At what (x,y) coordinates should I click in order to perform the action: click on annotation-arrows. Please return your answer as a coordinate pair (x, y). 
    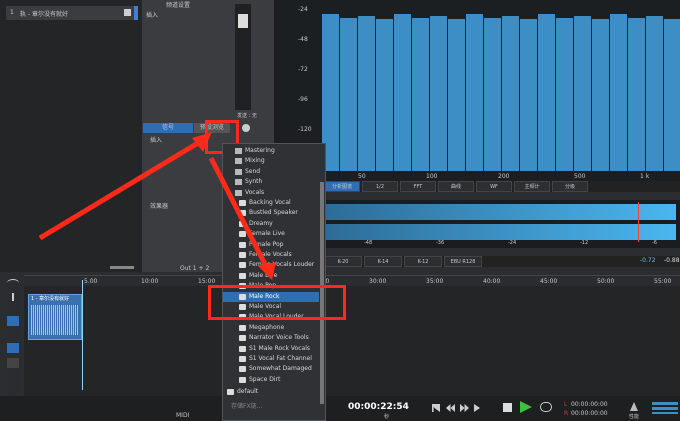
    Looking at the image, I should click on (157, 206).